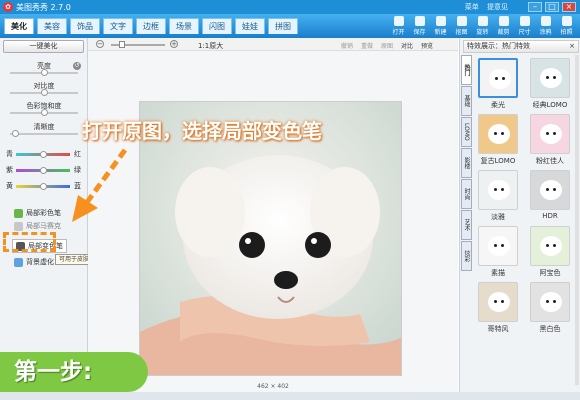 The image size is (580, 400). What do you see at coordinates (503, 26) in the screenshot?
I see `crop-button: 裁剪` at bounding box center [503, 26].